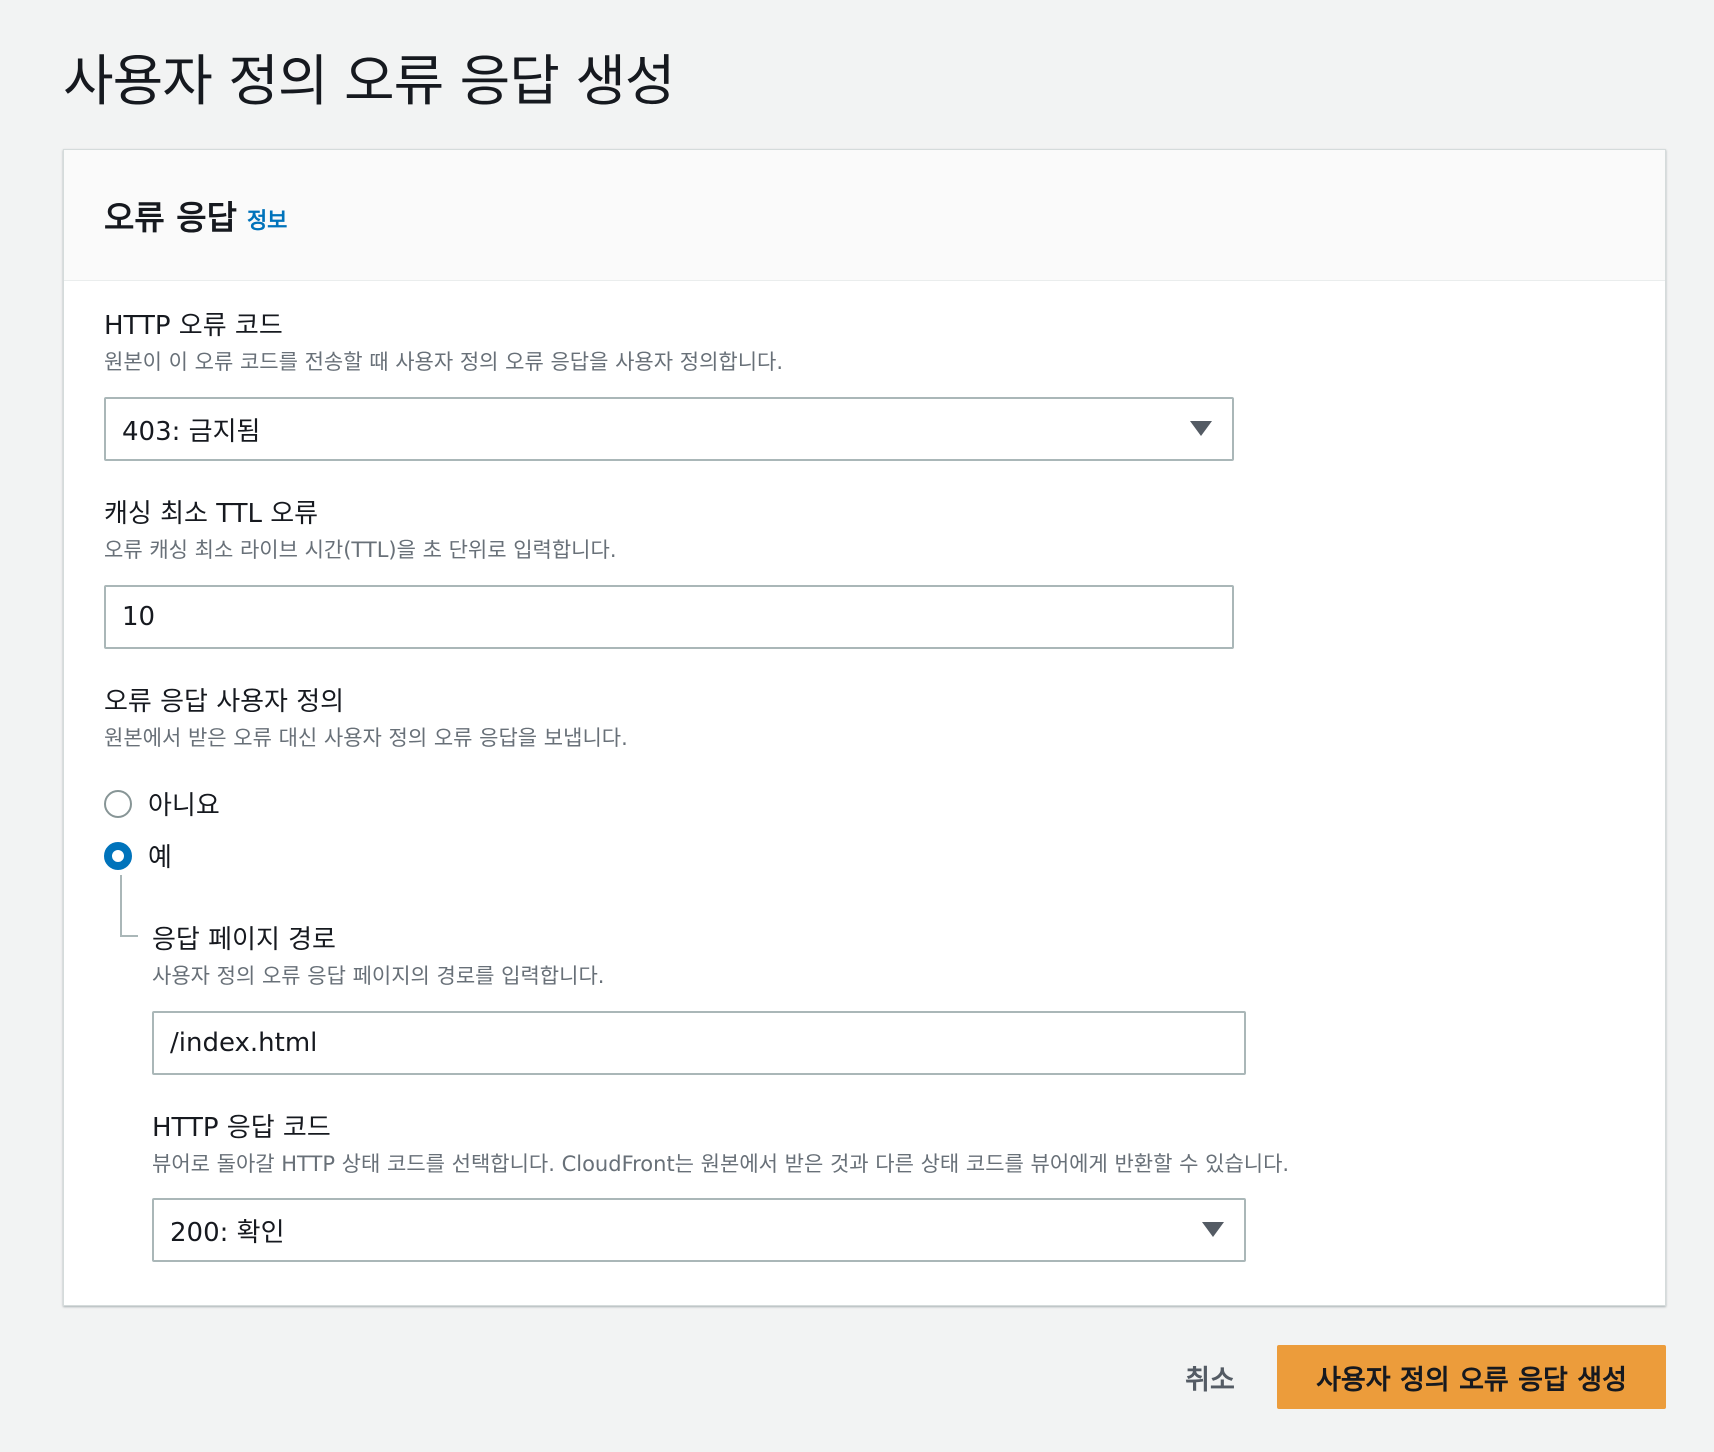 This screenshot has height=1452, width=1714. What do you see at coordinates (378, 976) in the screenshot?
I see `response-page-path-description: 사용자 정의 오류 응답 페이지의 경로를 입력합니다.` at bounding box center [378, 976].